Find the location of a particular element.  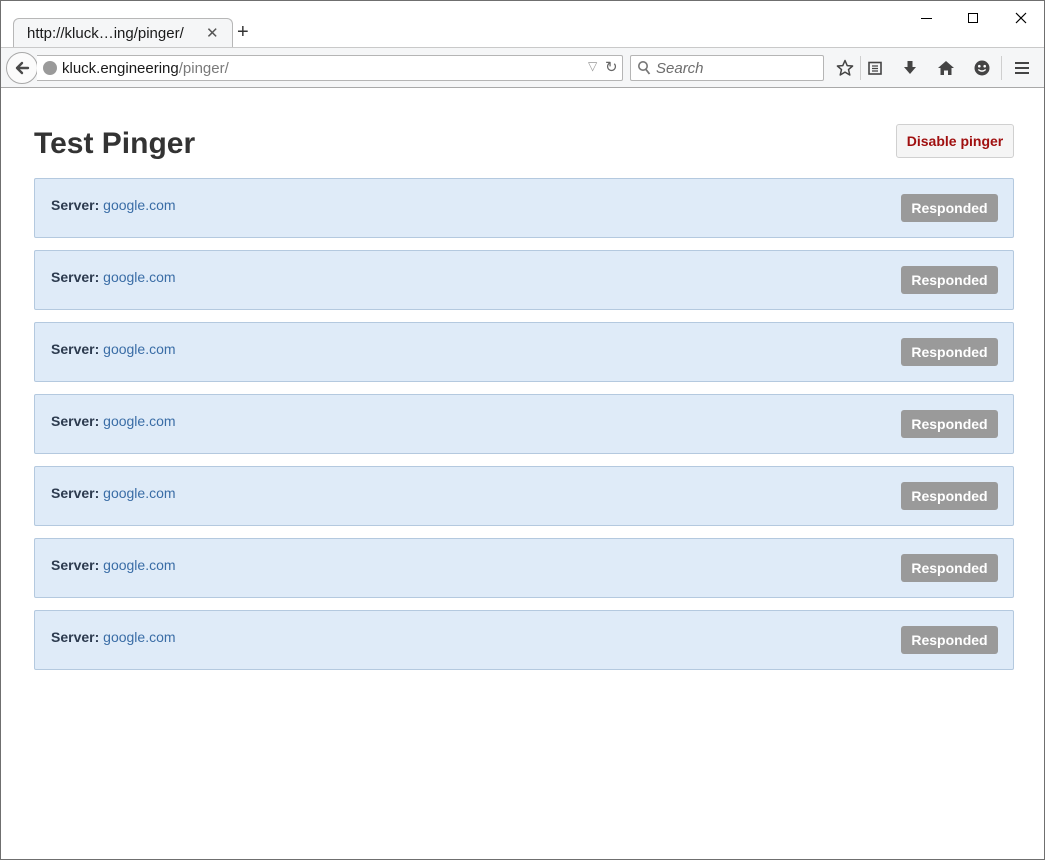

maximize-icon is located at coordinates (973, 18).